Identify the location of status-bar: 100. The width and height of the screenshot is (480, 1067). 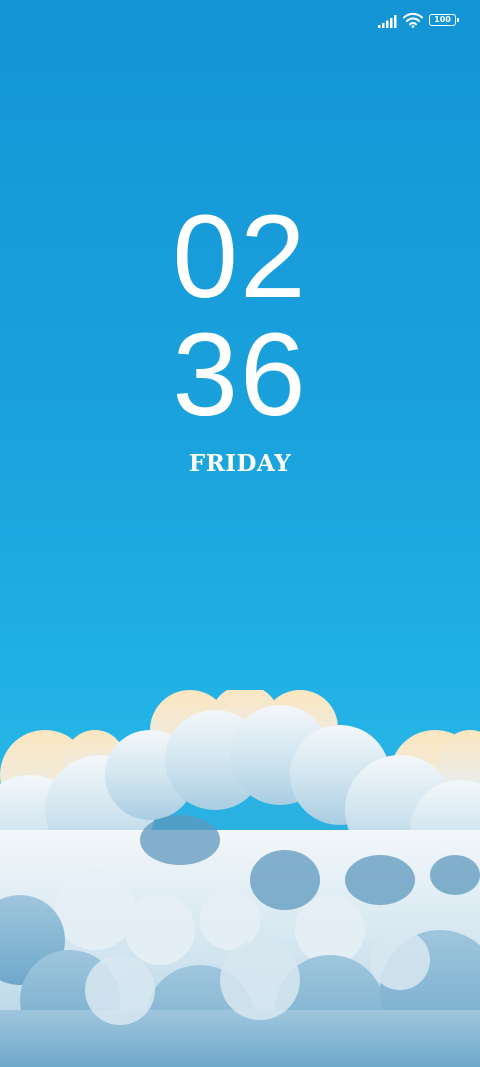
(240, 20).